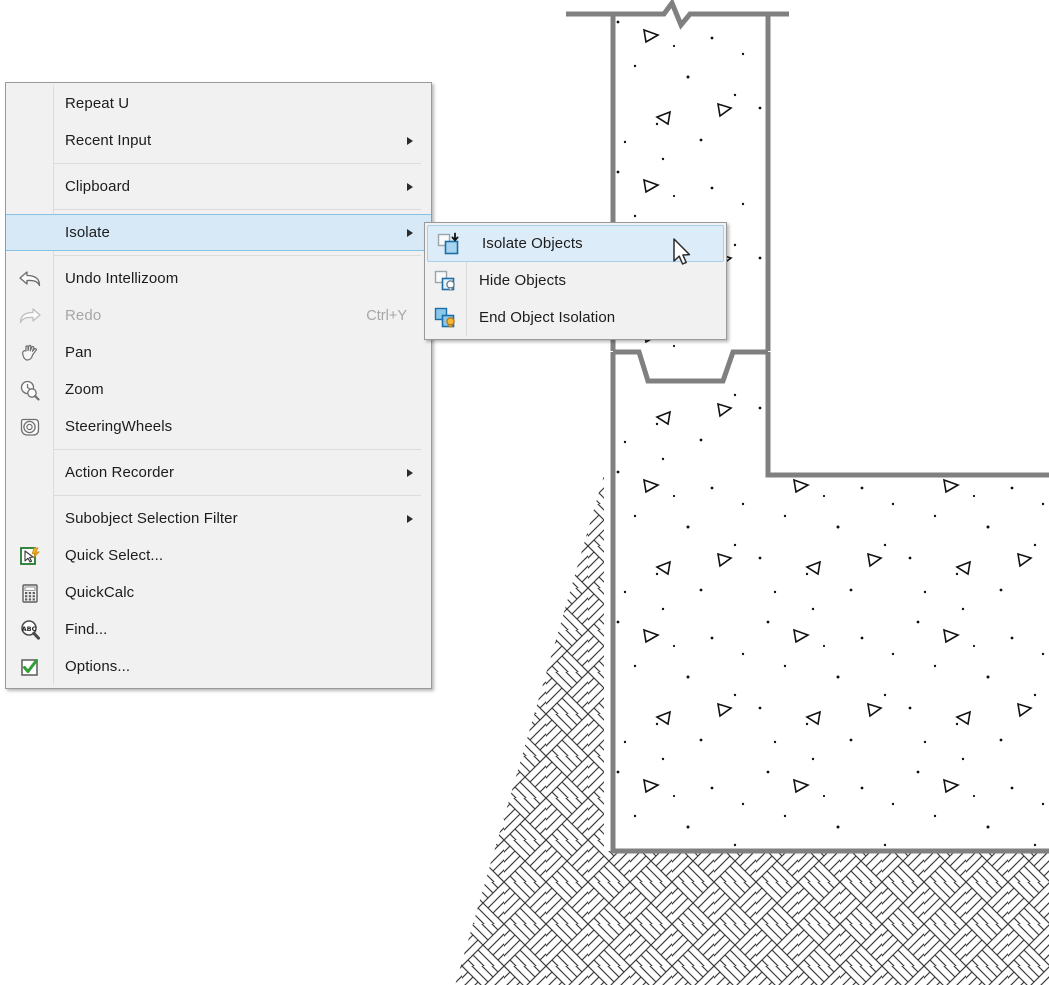 The image size is (1049, 985). What do you see at coordinates (547, 317) in the screenshot?
I see `submenu-item-label: End Object Isolation` at bounding box center [547, 317].